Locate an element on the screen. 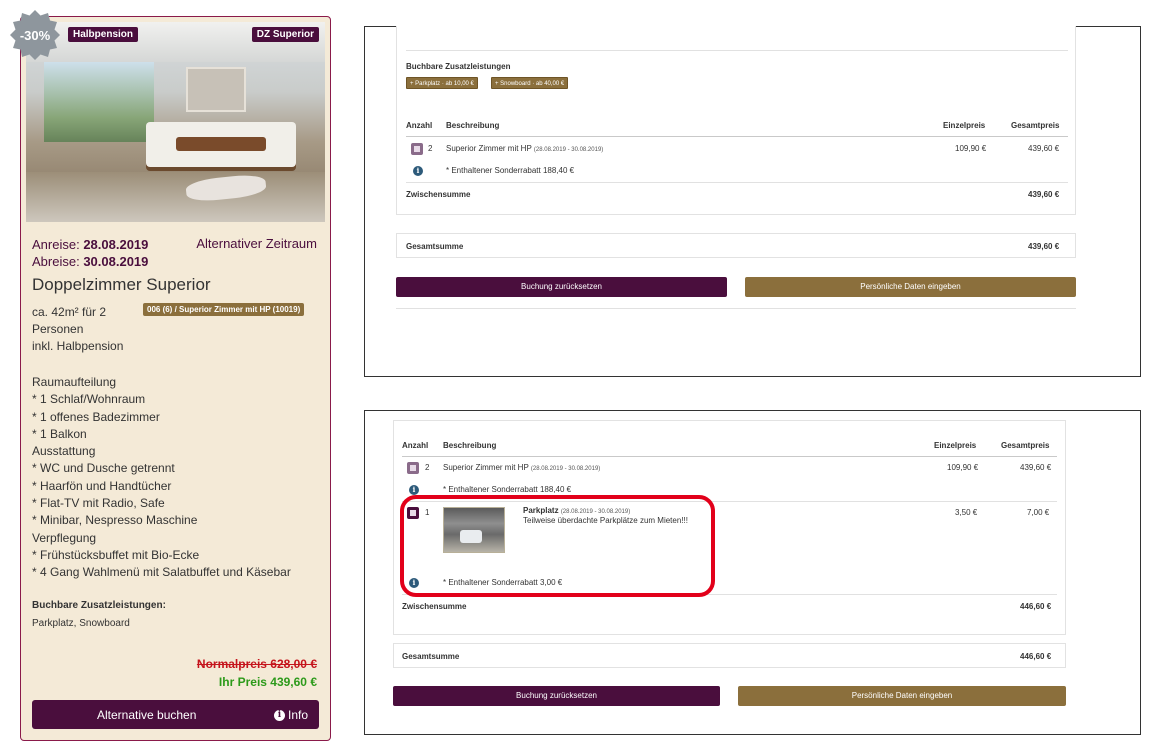 The height and width of the screenshot is (750, 1165). extras-title: Buchbare Zusatzleistungen: is located at coordinates (99, 605).